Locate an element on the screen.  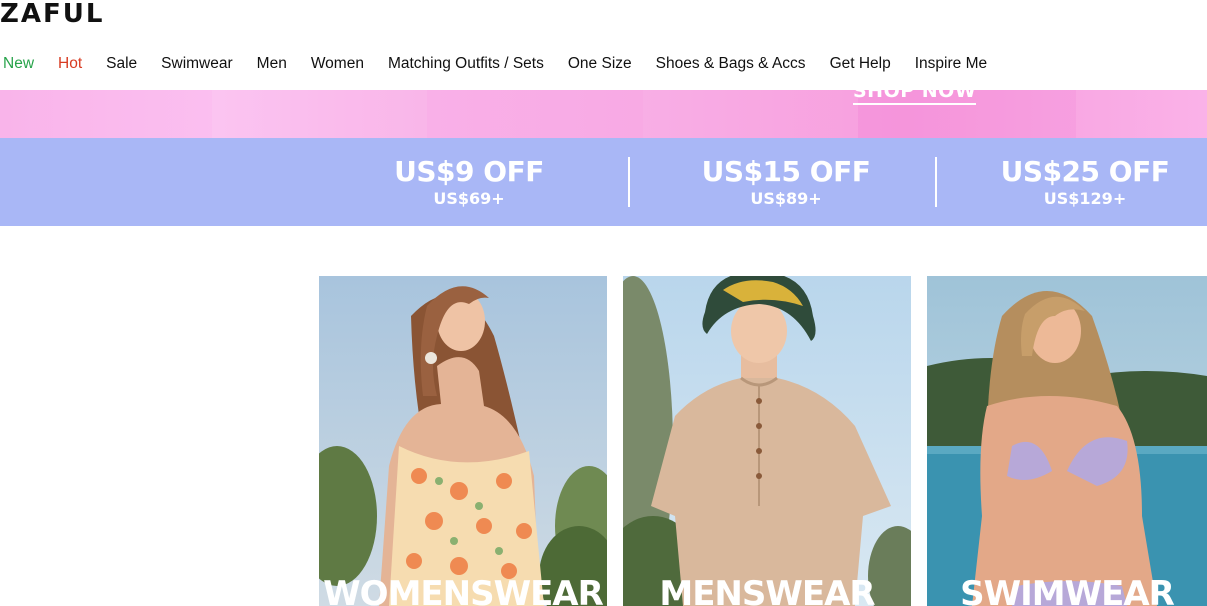
category-label: WOMENSWEAR is located at coordinates (463, 590).